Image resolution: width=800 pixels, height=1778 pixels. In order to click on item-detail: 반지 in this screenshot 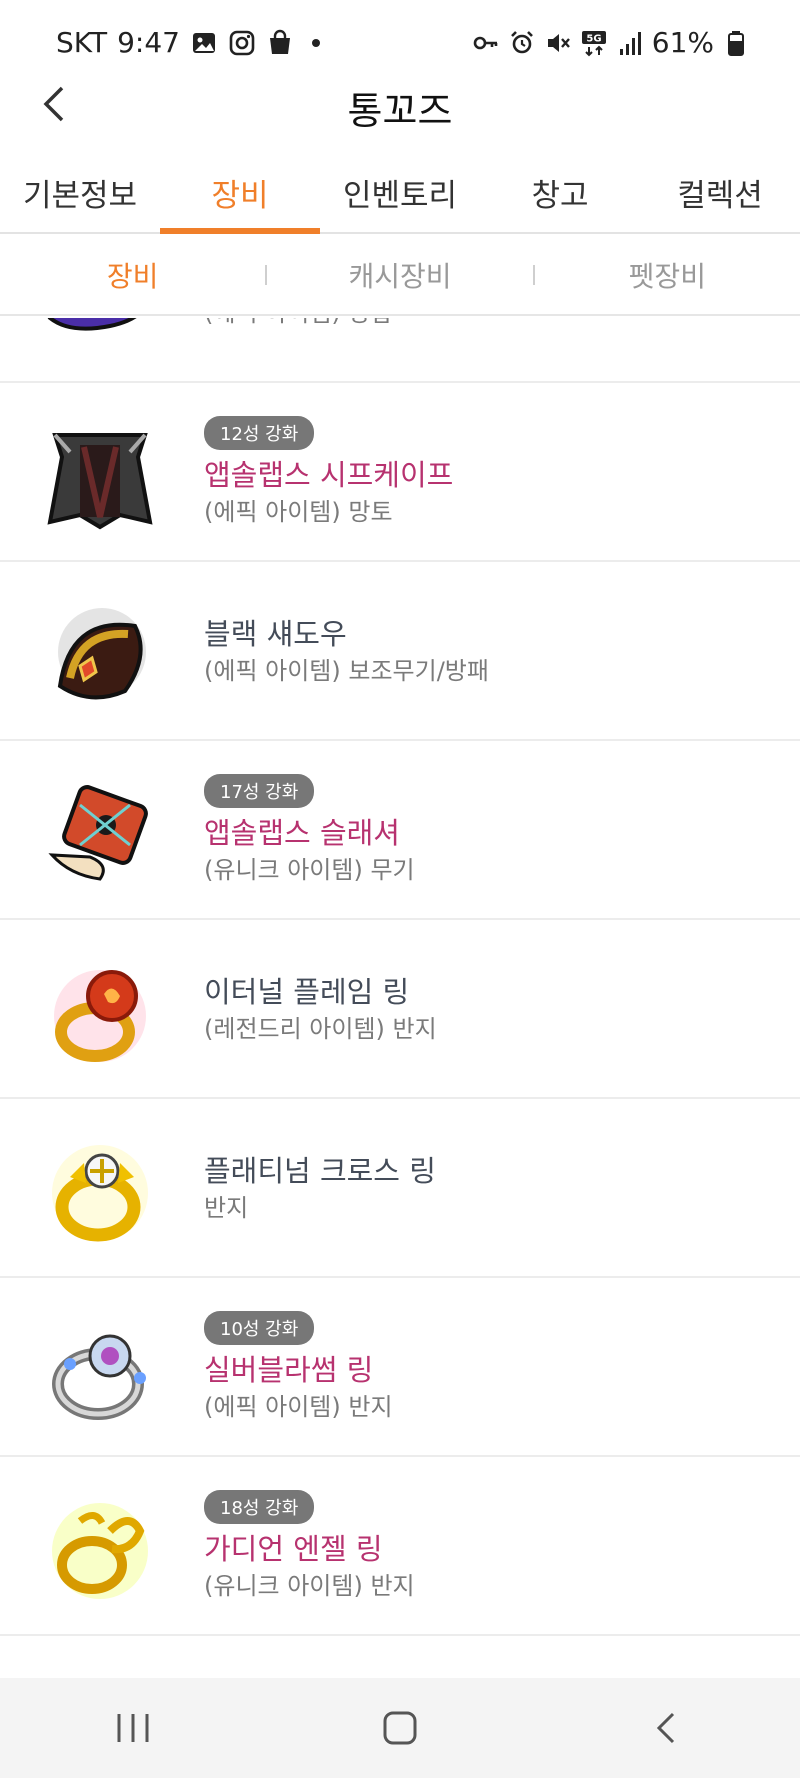, I will do `click(226, 1207)`.